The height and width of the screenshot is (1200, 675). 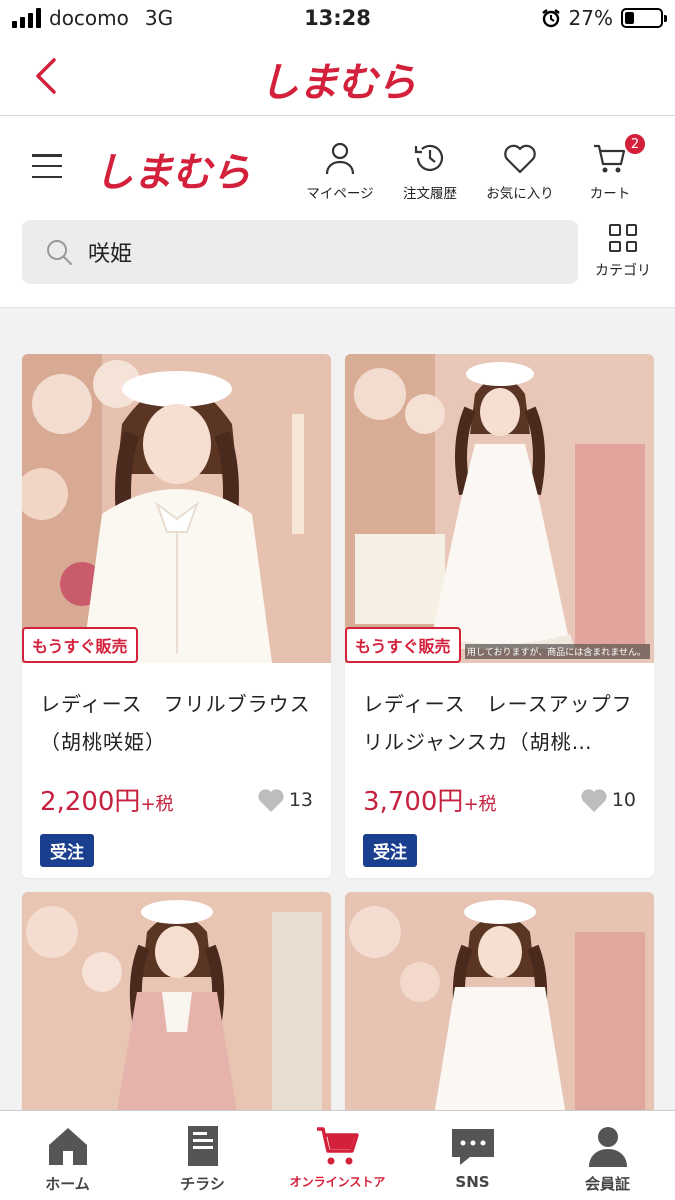 I want to click on app-nav-bar: しまむら, so click(x=337, y=78).